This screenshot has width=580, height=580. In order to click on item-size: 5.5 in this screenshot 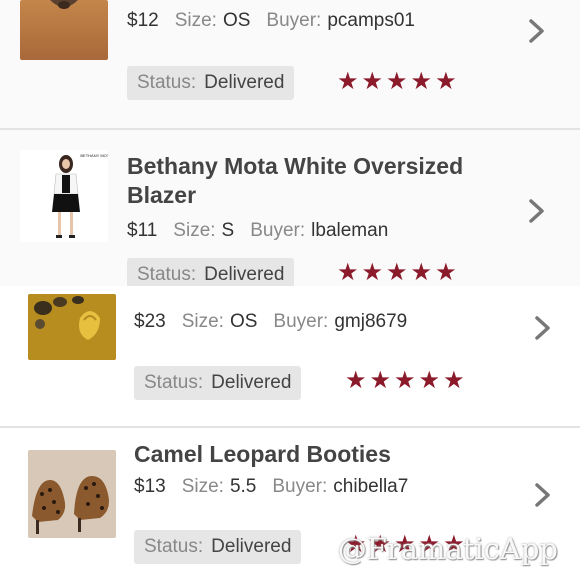, I will do `click(243, 486)`.